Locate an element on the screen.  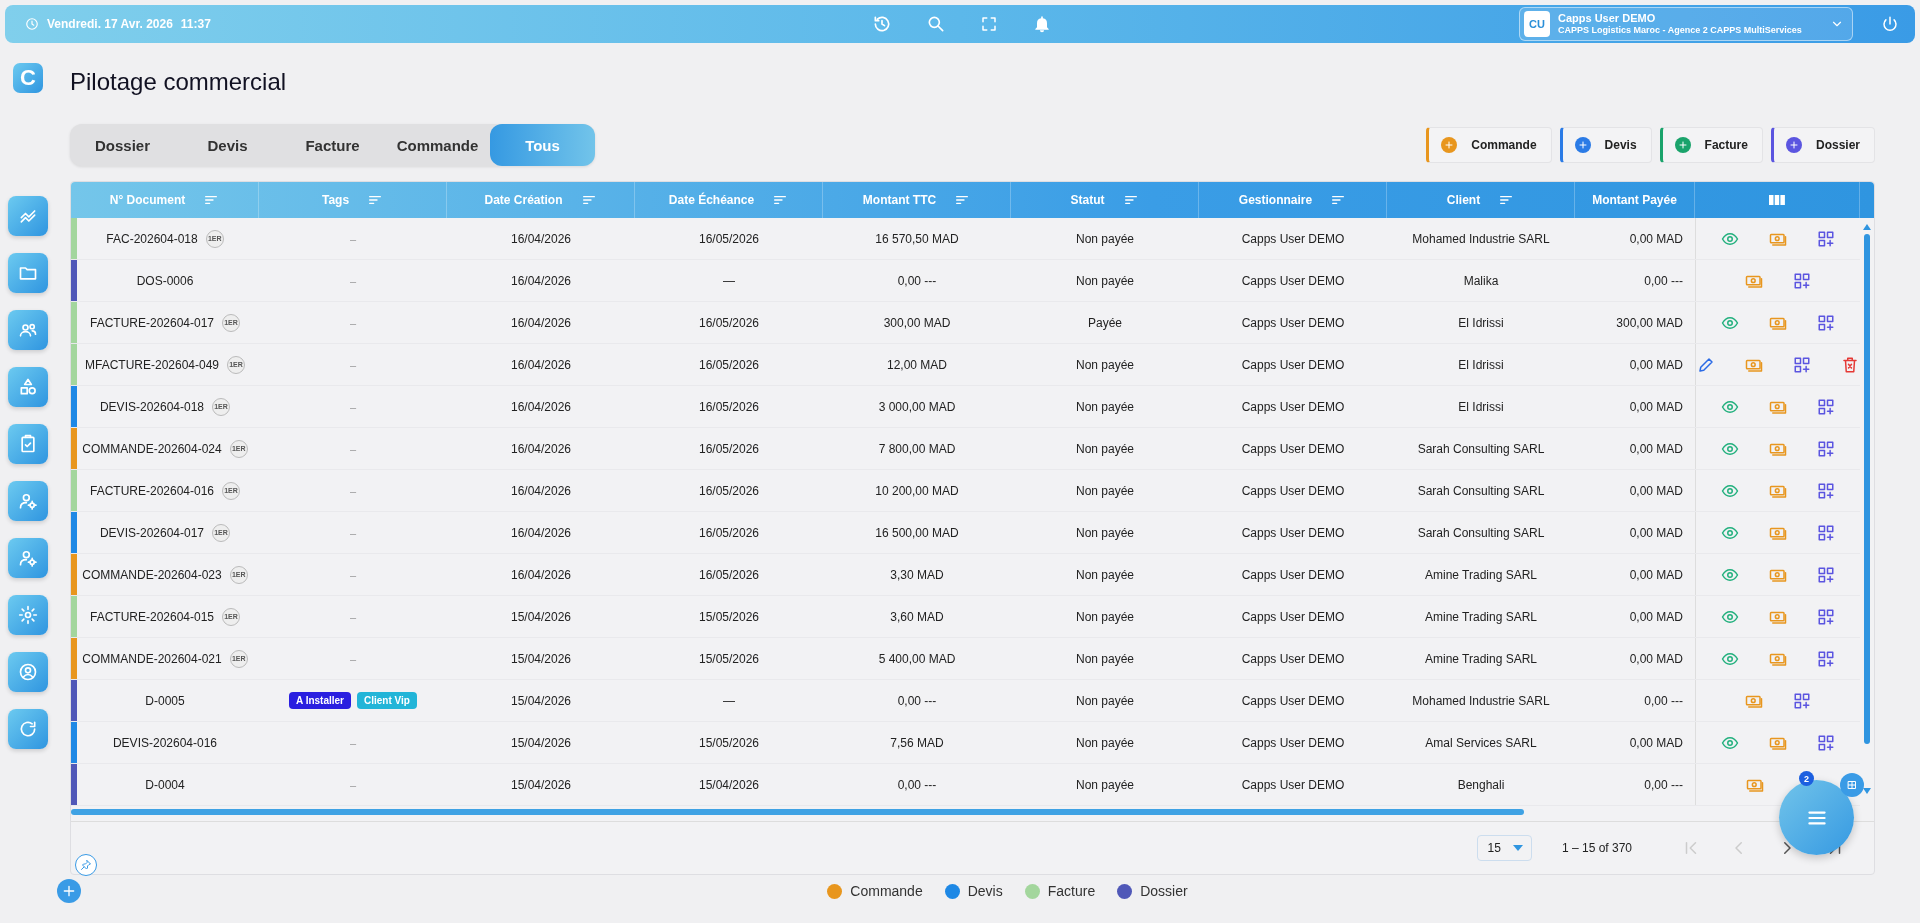
tag: Client Vip is located at coordinates (387, 700).